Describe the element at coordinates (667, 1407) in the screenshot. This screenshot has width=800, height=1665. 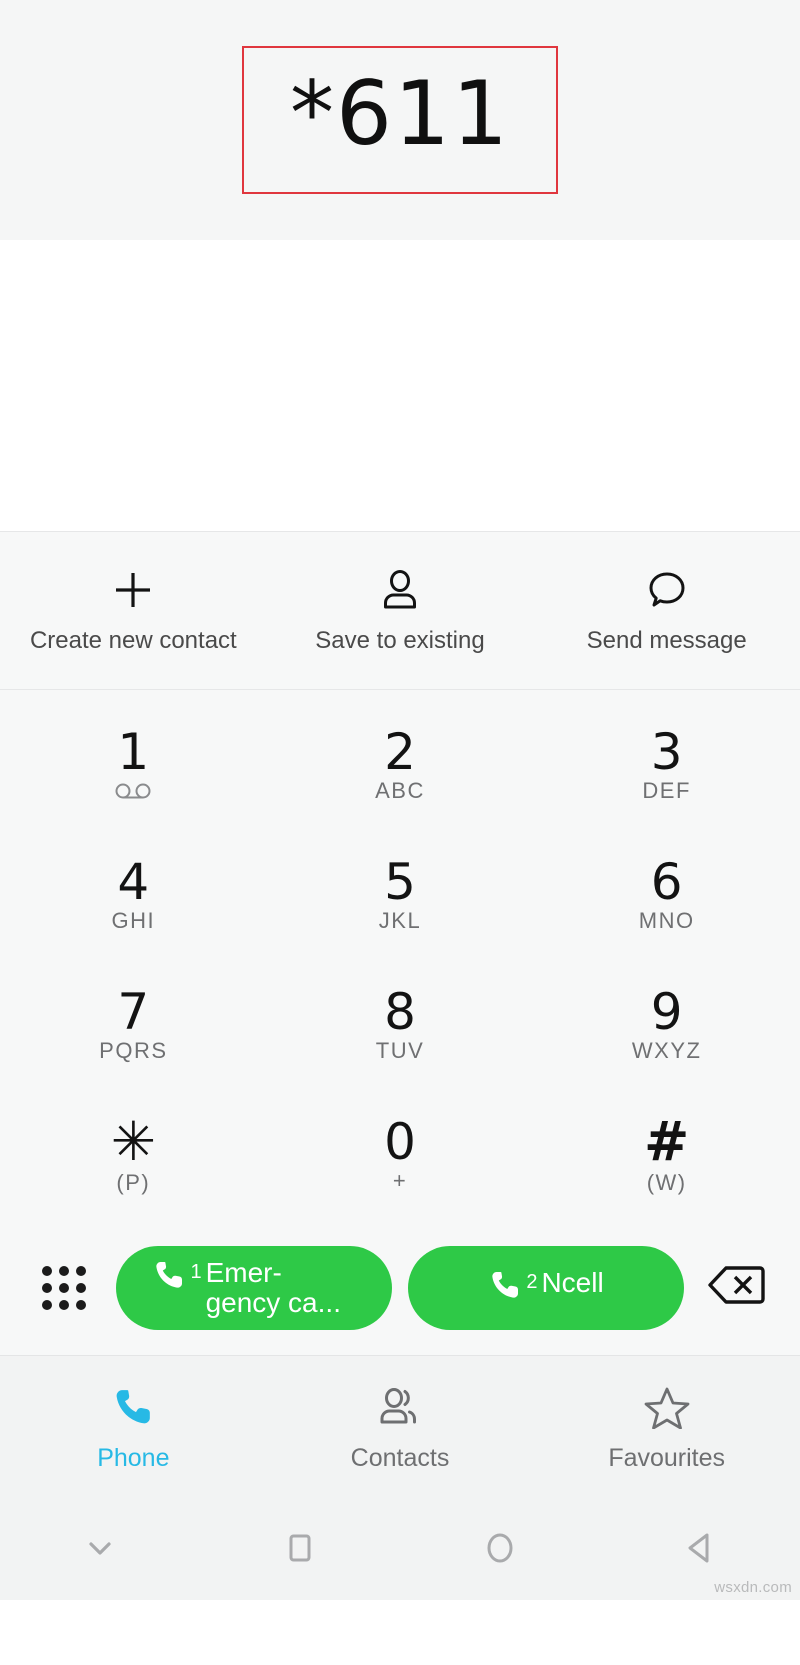
I see `star-icon` at that location.